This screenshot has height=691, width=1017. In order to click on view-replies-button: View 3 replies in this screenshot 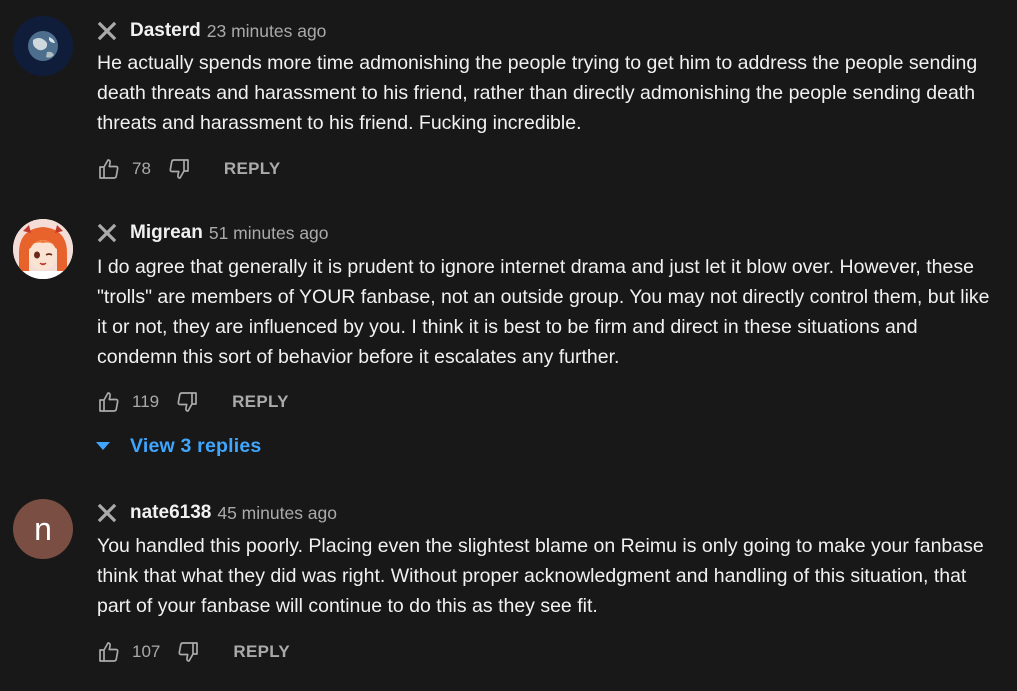, I will do `click(178, 446)`.